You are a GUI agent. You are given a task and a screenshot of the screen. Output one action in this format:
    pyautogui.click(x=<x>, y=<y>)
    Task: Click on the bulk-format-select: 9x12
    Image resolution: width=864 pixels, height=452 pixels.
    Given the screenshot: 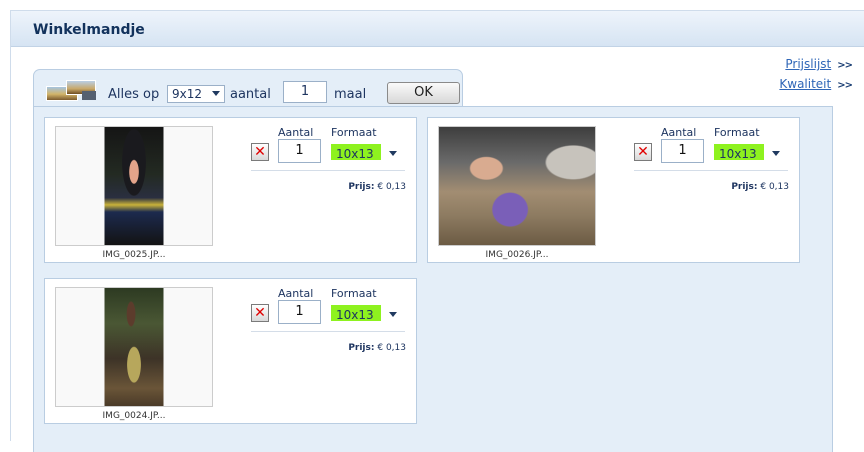 What is the action you would take?
    pyautogui.click(x=196, y=94)
    